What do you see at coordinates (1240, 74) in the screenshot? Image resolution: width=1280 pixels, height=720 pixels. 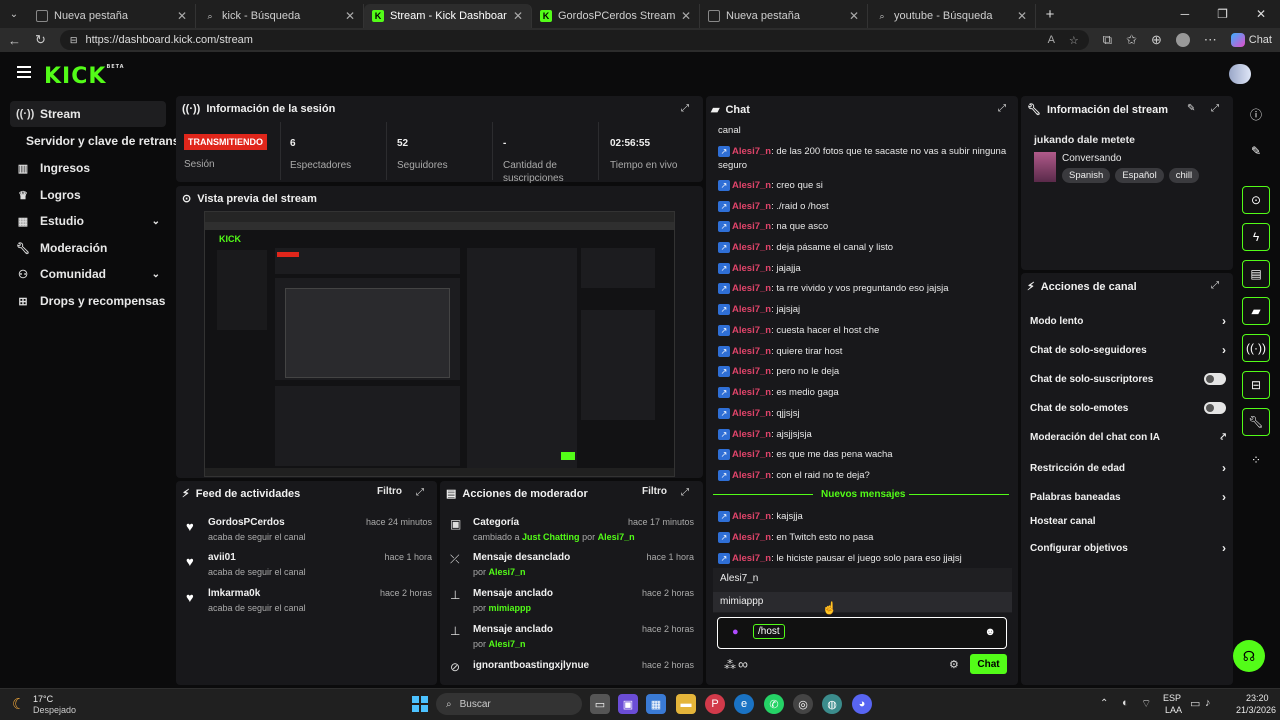 I see `user-avatar` at bounding box center [1240, 74].